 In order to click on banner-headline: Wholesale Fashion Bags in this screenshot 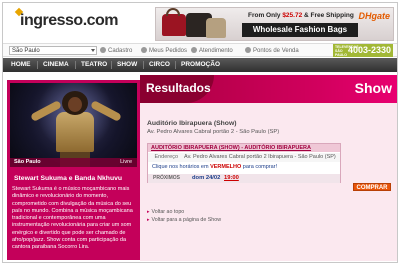, I will do `click(300, 30)`.